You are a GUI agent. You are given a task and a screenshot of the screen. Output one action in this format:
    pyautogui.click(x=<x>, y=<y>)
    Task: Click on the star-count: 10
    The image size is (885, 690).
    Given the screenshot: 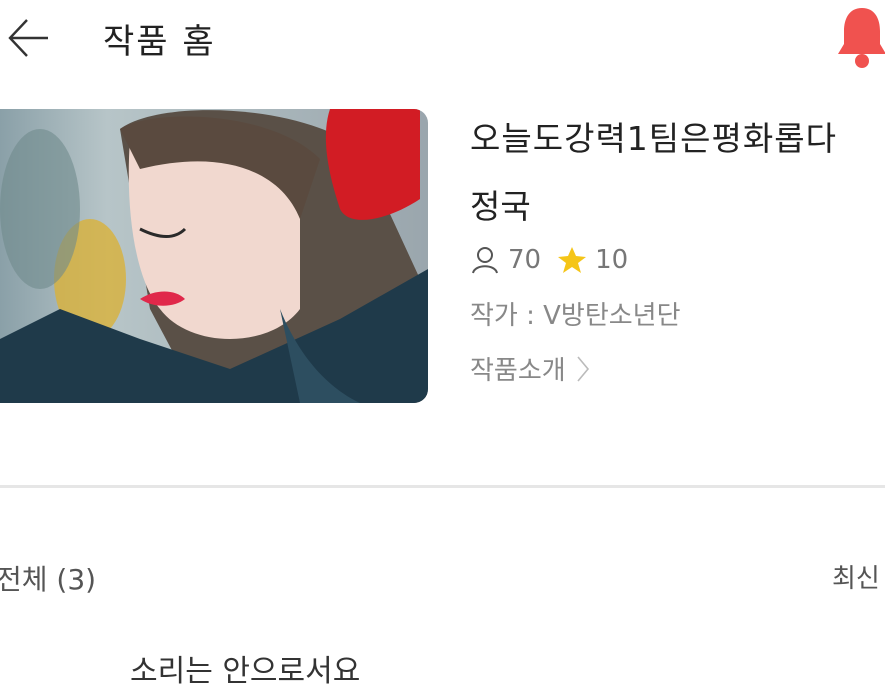 What is the action you would take?
    pyautogui.click(x=612, y=260)
    